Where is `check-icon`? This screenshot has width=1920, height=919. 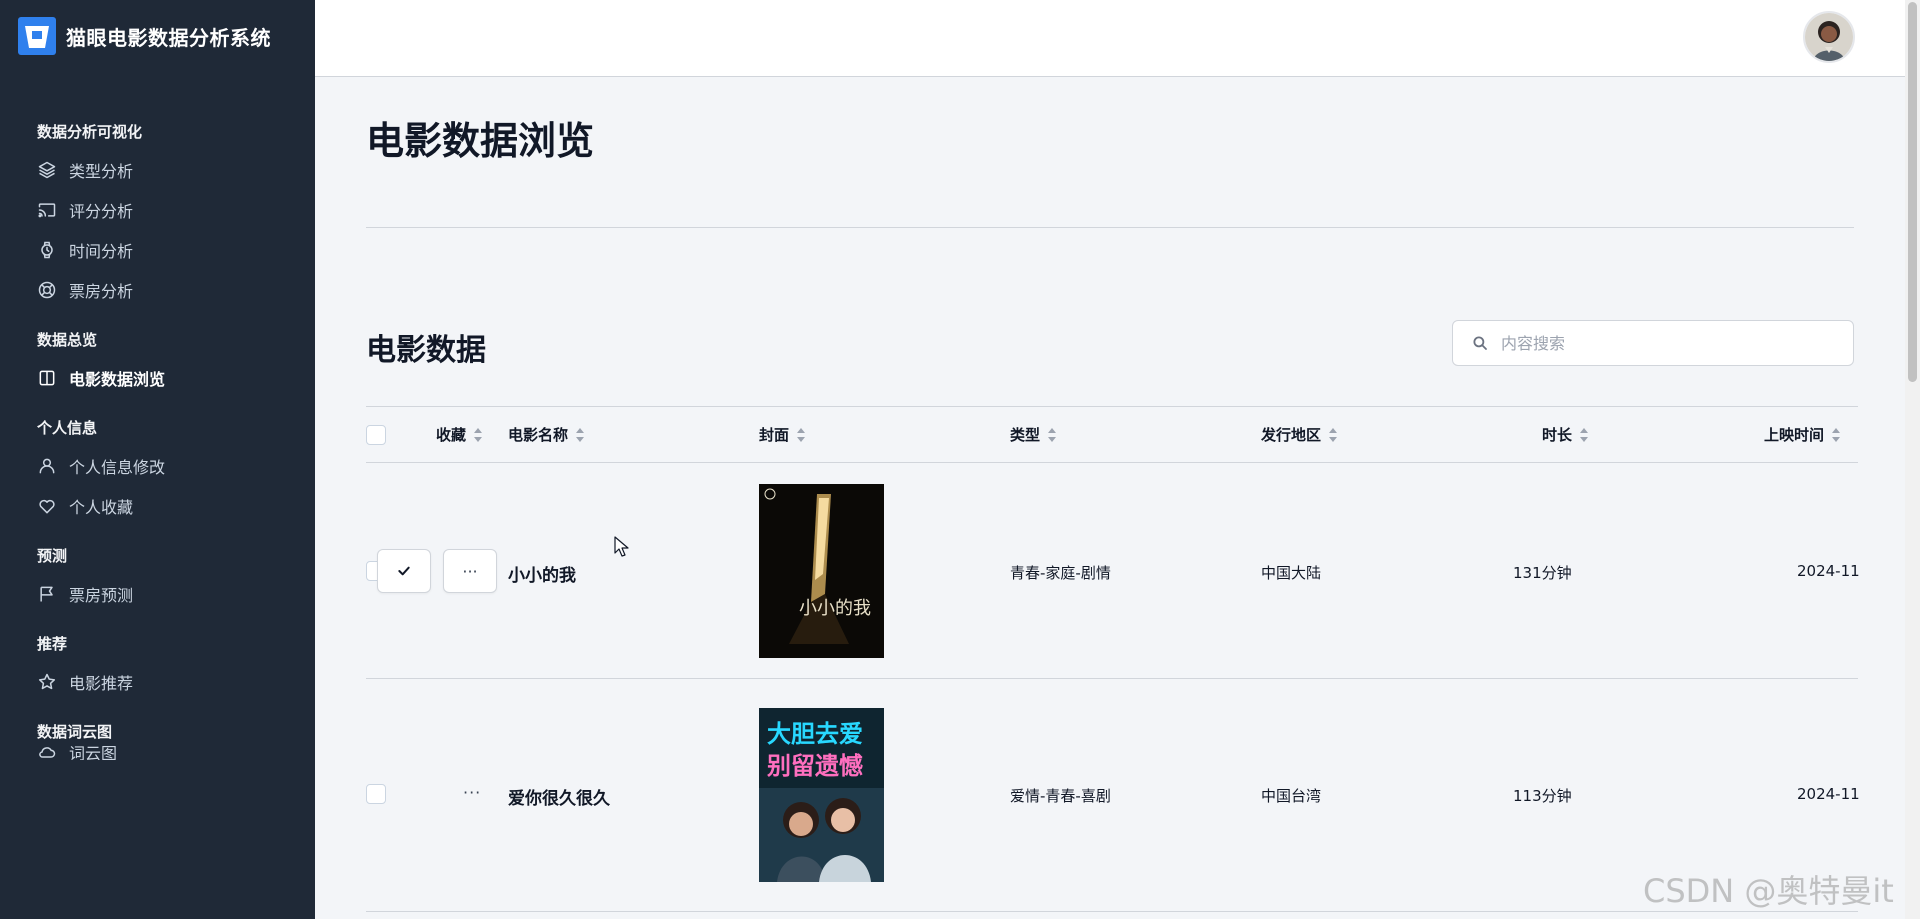
check-icon is located at coordinates (404, 571).